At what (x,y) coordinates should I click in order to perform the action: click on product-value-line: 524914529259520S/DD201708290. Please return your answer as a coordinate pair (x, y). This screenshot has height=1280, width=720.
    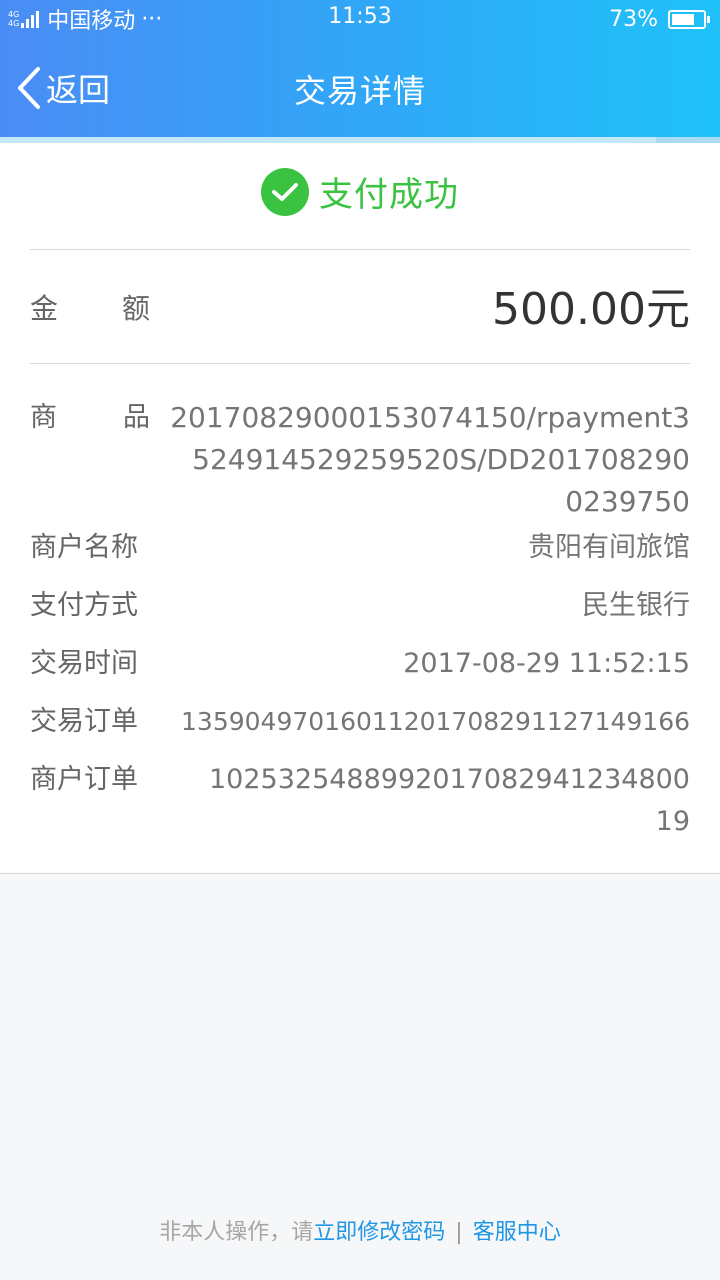
    Looking at the image, I should click on (441, 459).